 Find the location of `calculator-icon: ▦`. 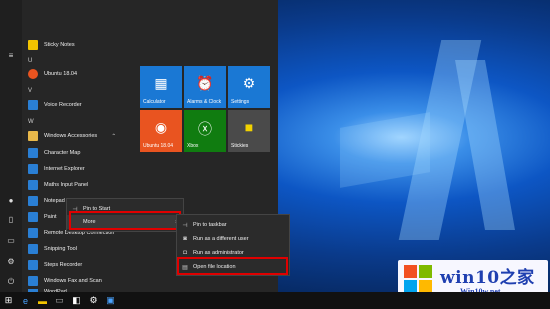

calculator-icon: ▦ is located at coordinates (161, 83).